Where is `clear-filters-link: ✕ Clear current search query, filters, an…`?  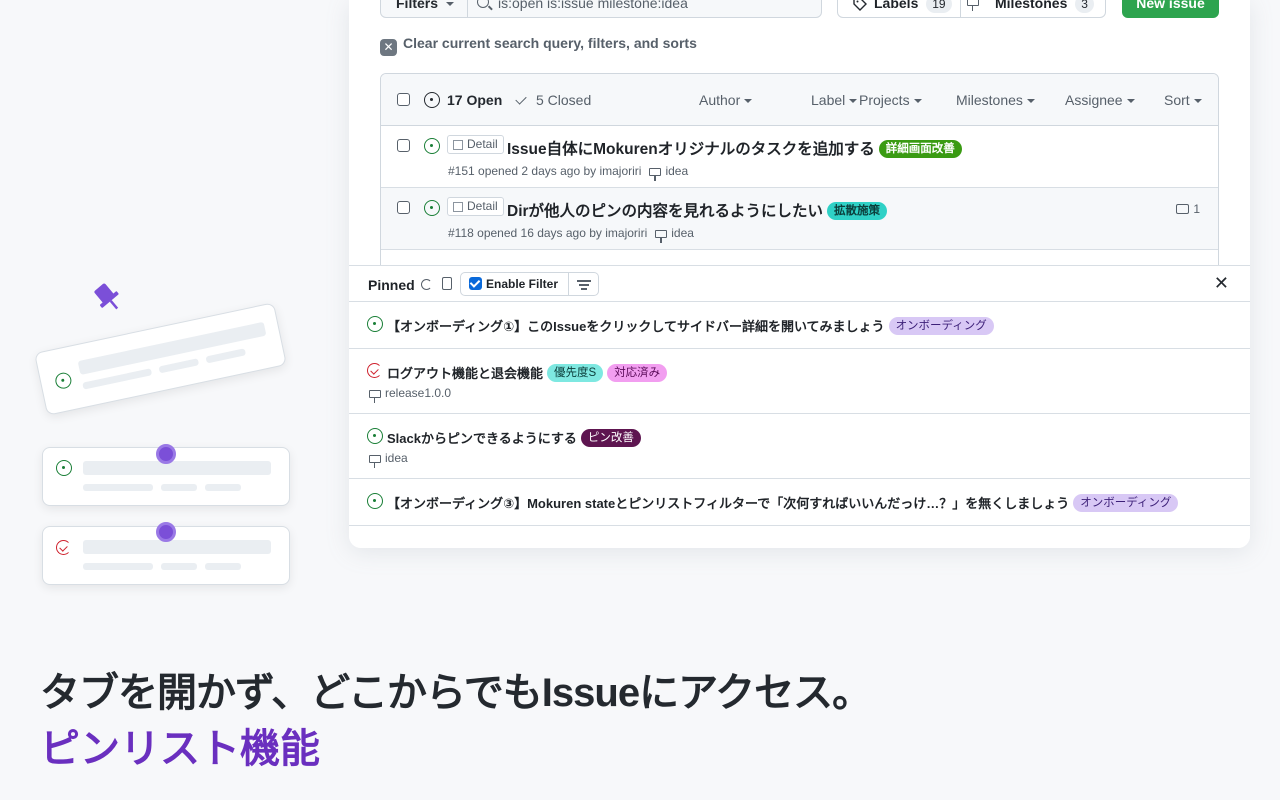
clear-filters-link: ✕ Clear current search query, filters, an… is located at coordinates (538, 45).